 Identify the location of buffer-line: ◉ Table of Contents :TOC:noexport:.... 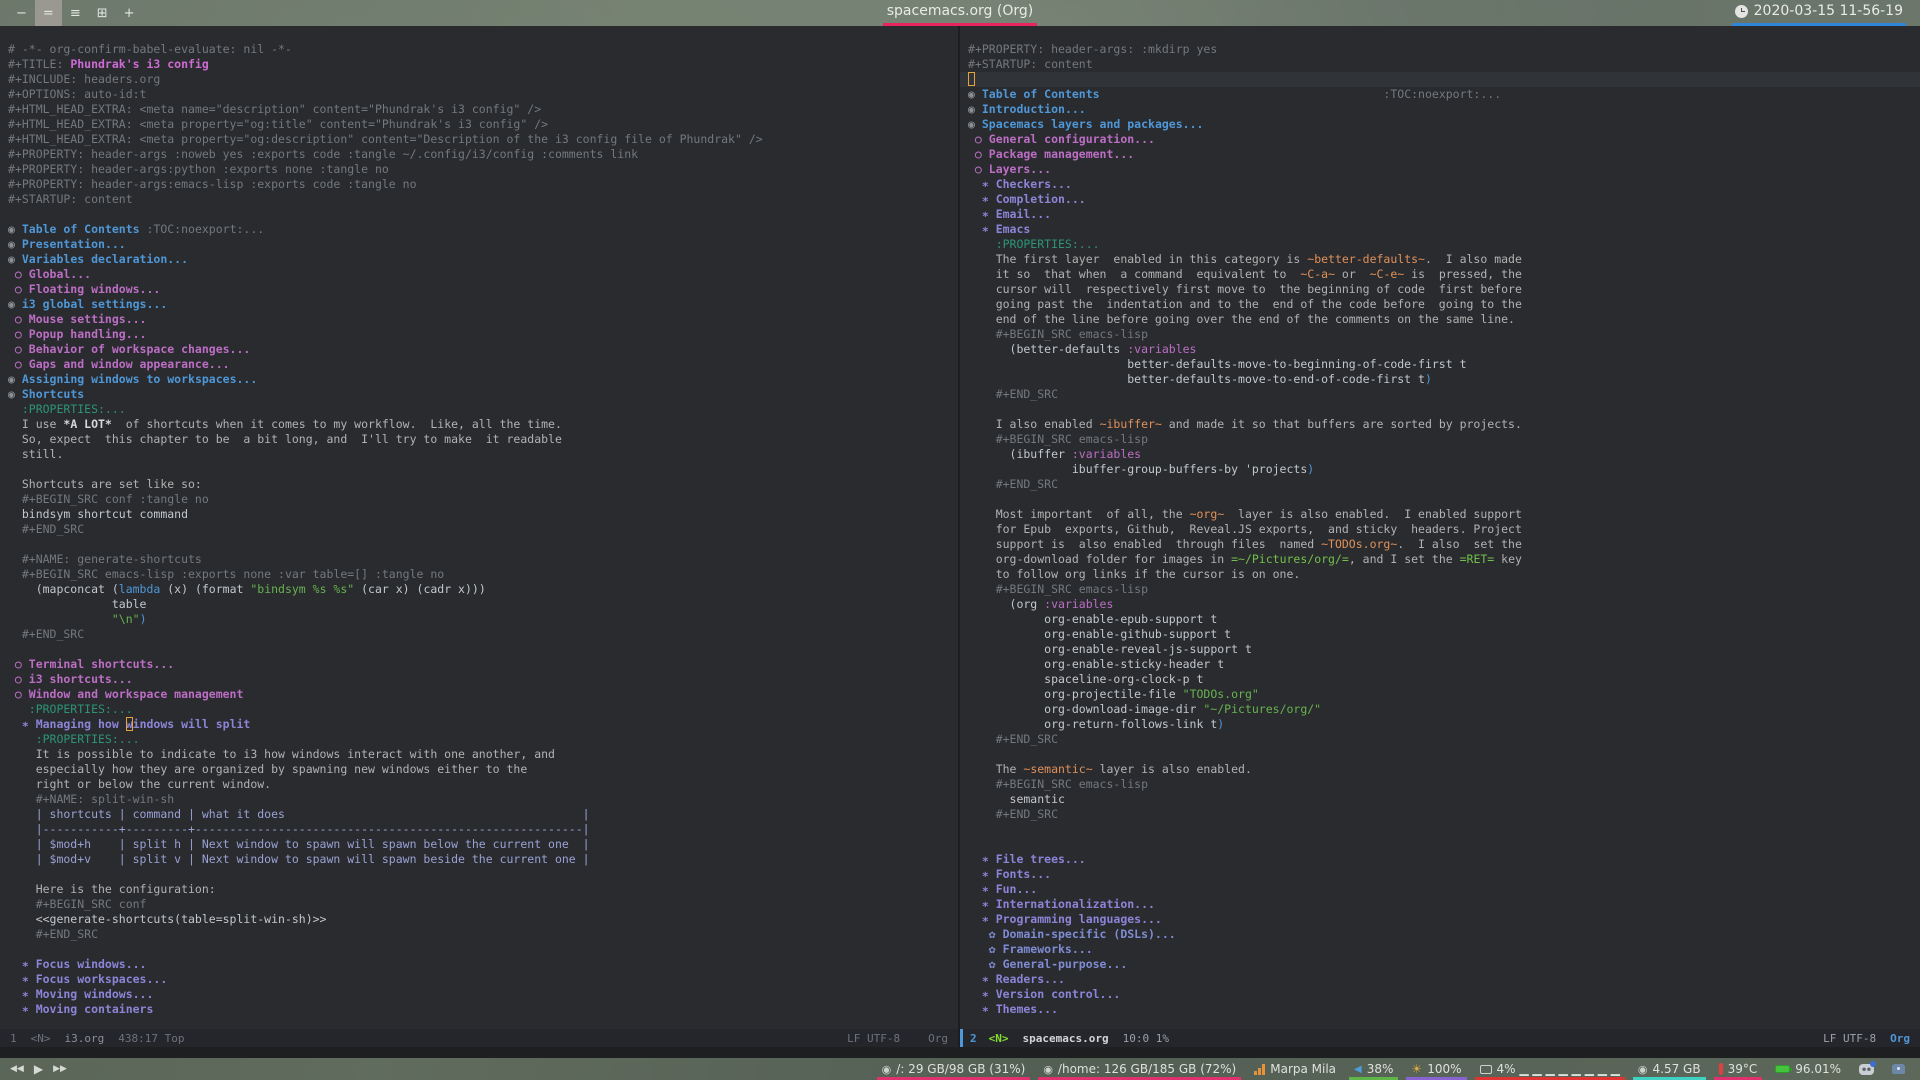
(136, 229).